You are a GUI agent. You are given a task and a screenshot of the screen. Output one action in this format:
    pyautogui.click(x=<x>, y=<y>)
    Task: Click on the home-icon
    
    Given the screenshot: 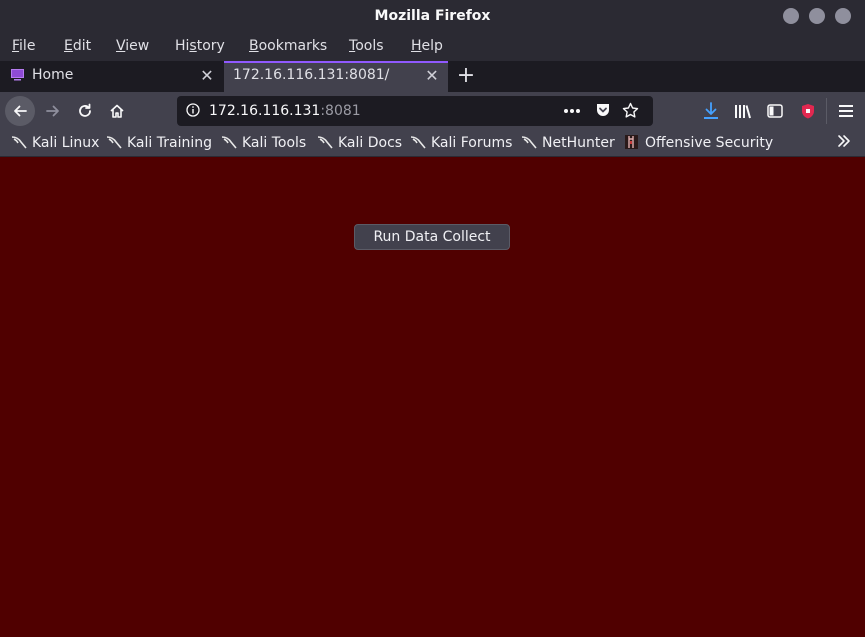 What is the action you would take?
    pyautogui.click(x=117, y=111)
    